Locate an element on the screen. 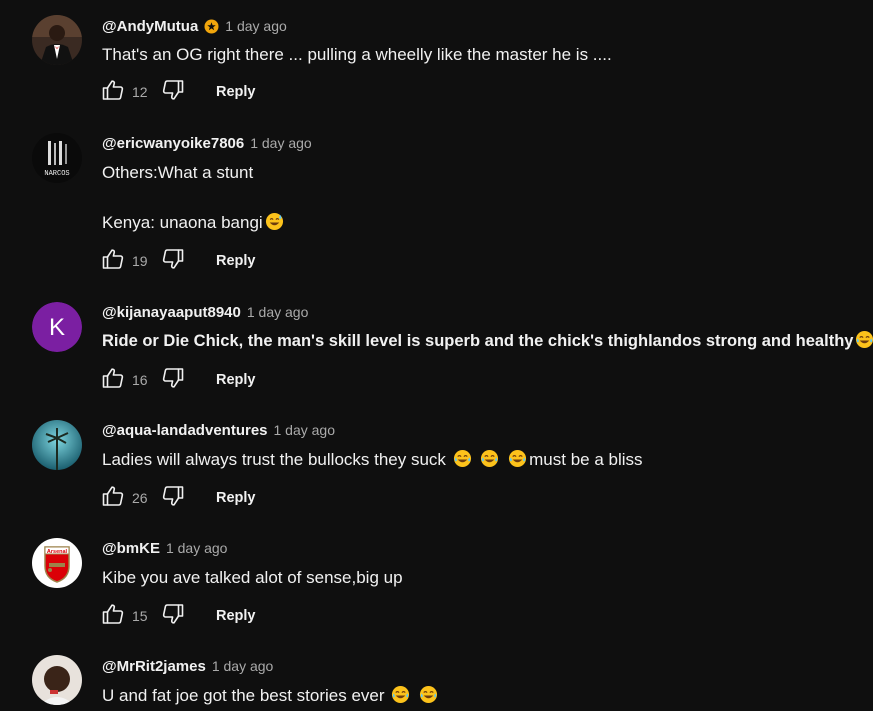 The width and height of the screenshot is (873, 711). comment-header: @AndyMutua 1 day ago is located at coordinates (194, 26).